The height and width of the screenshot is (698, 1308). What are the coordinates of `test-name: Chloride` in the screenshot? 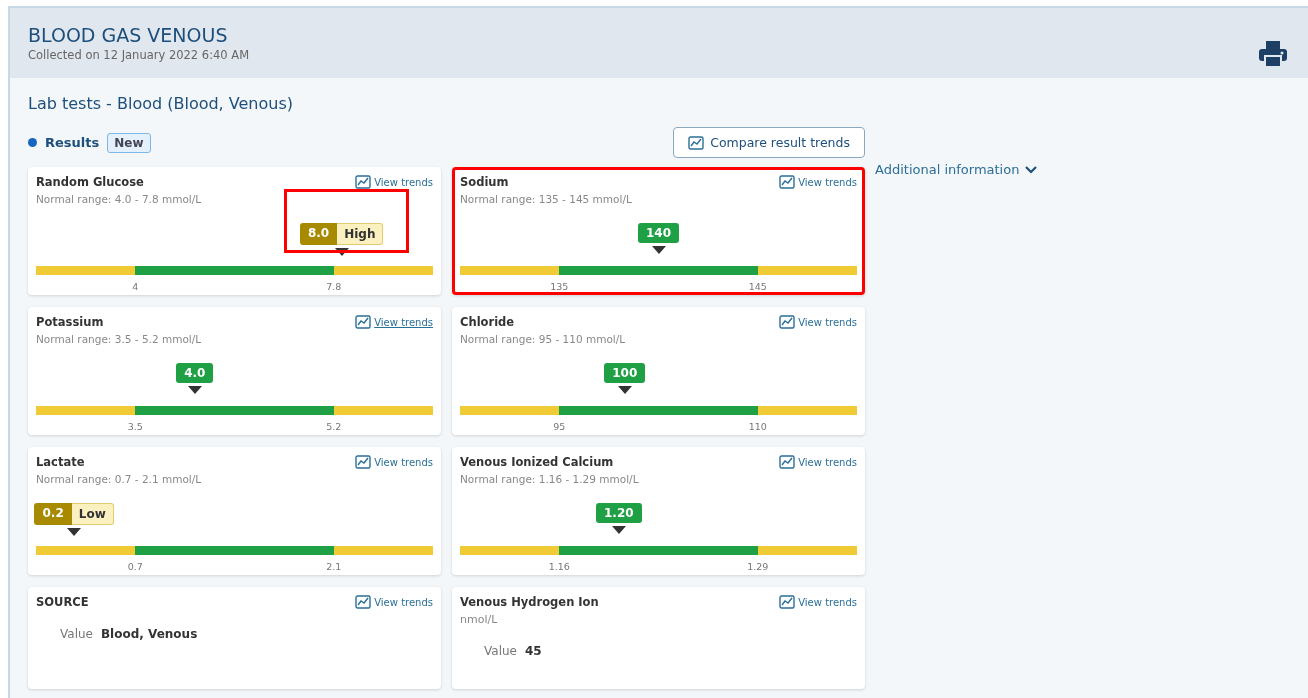 It's located at (487, 322).